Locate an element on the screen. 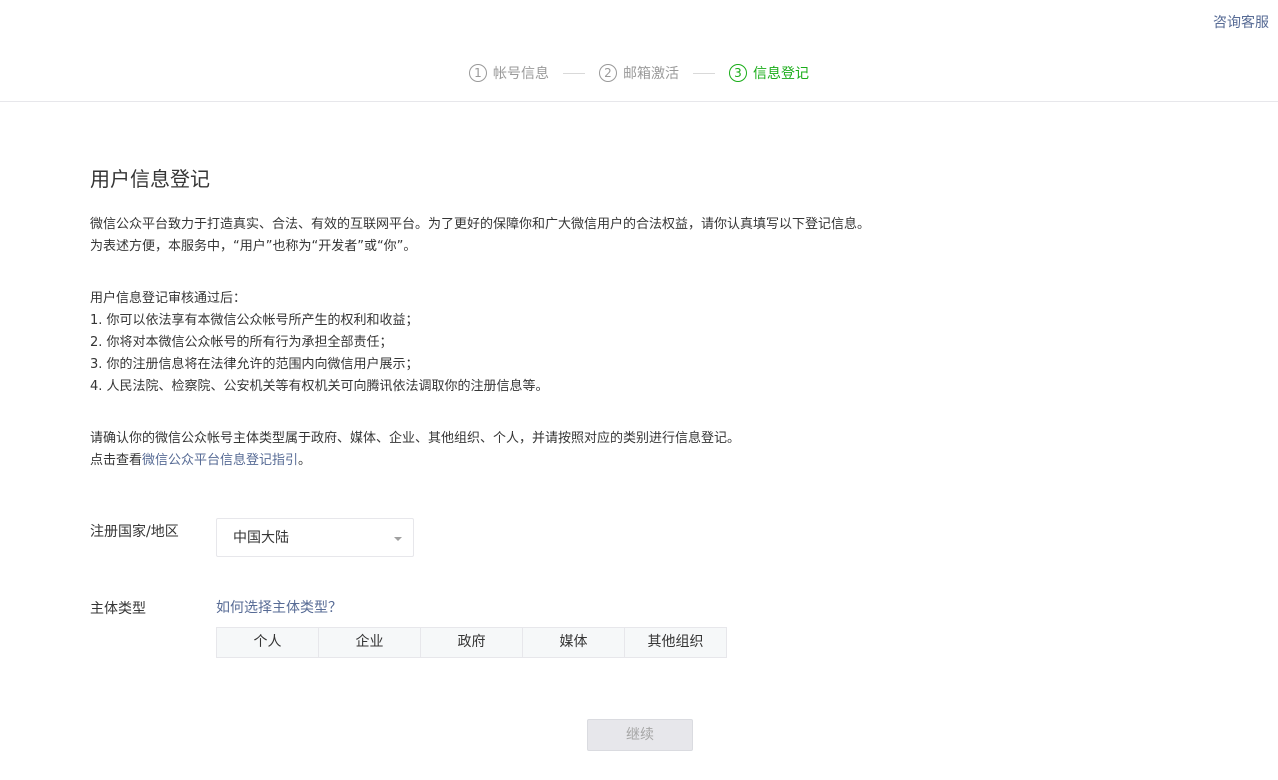 This screenshot has width=1278, height=780. step-email-activation: 2 邮箱激活 is located at coordinates (639, 73).